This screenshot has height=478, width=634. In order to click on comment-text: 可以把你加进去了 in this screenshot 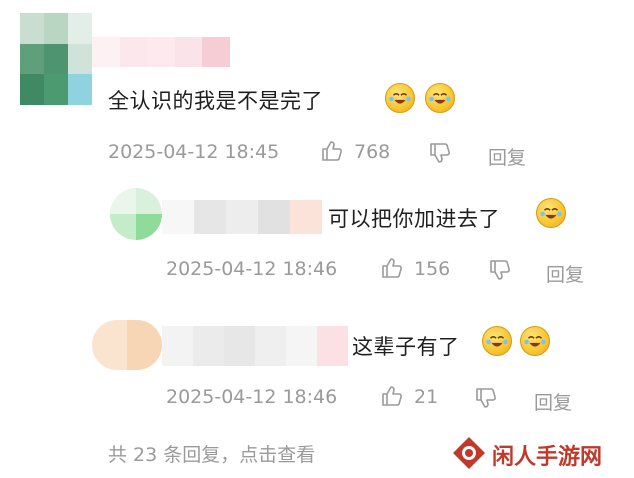, I will do `click(414, 219)`.